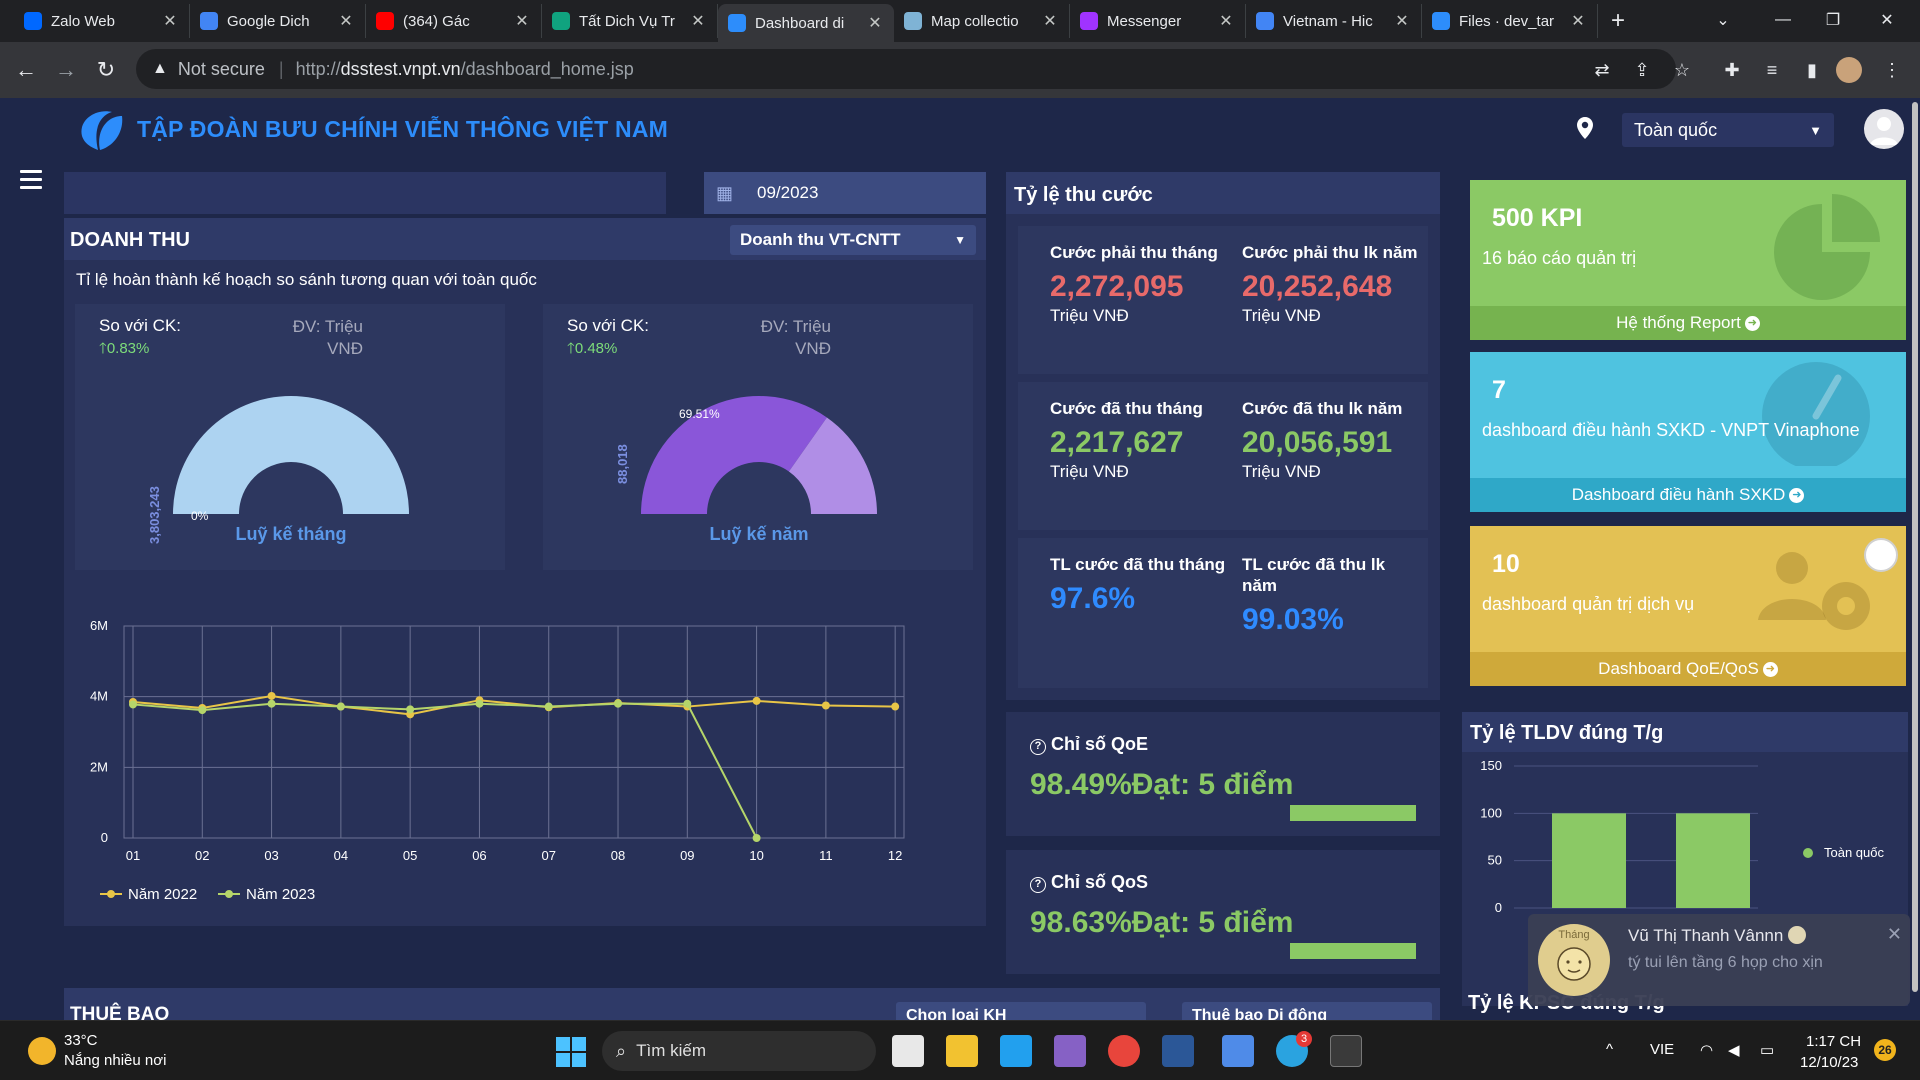 The image size is (1920, 1080). Describe the element at coordinates (454, 21) in the screenshot. I see `browser-tab: (364) Gác ✕` at that location.